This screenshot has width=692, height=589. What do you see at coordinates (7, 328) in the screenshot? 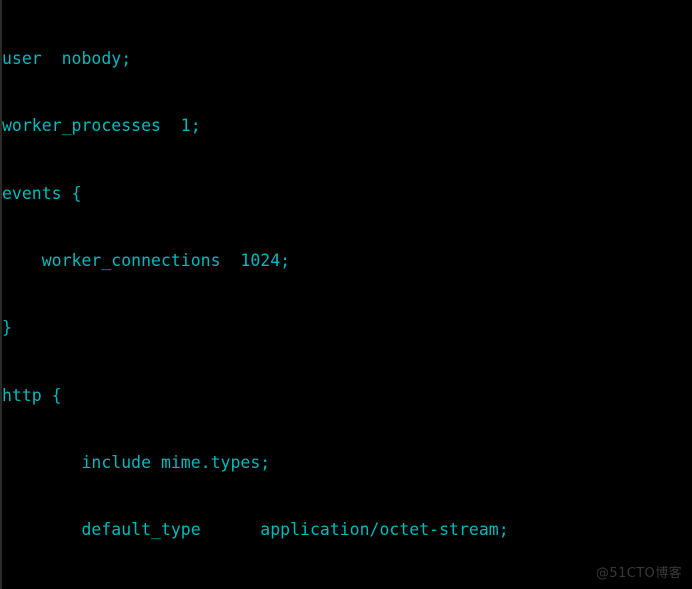
I see `code-line: }` at bounding box center [7, 328].